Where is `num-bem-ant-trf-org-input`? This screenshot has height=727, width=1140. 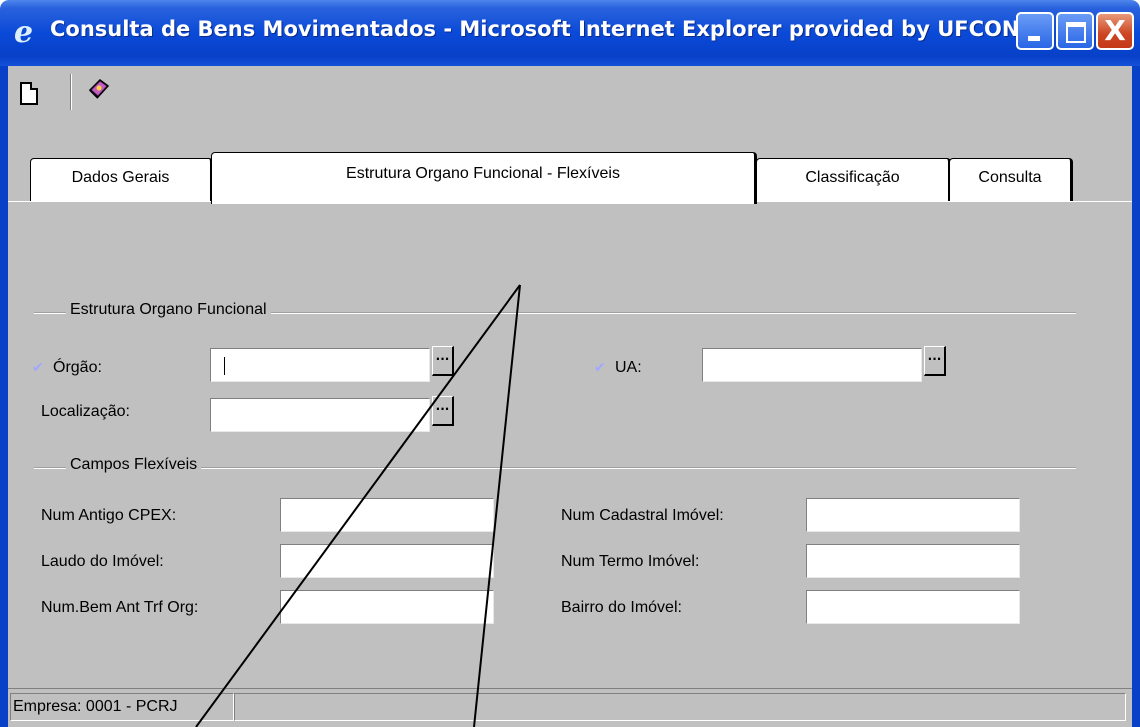
num-bem-ant-trf-org-input is located at coordinates (387, 607).